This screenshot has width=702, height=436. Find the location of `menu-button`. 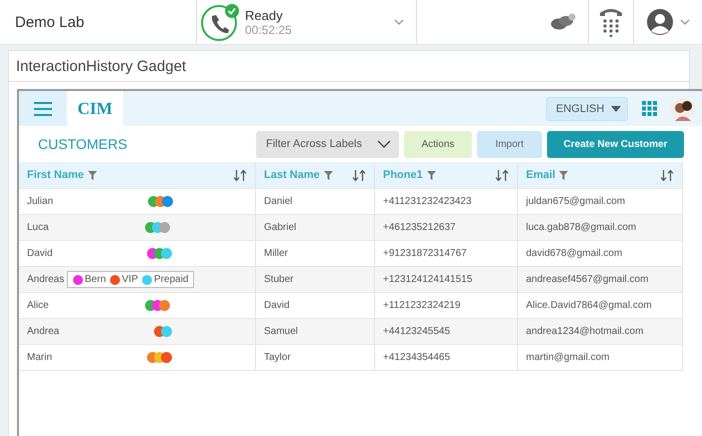

menu-button is located at coordinates (43, 108).